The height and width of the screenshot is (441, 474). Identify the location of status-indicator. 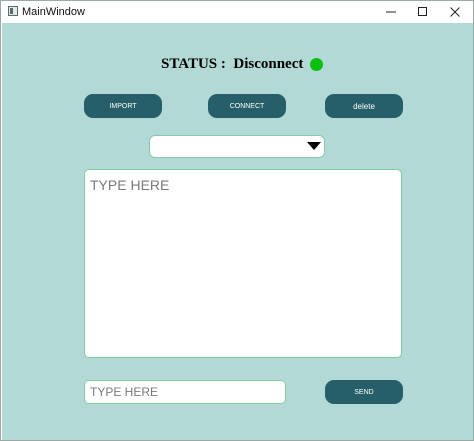
(317, 64).